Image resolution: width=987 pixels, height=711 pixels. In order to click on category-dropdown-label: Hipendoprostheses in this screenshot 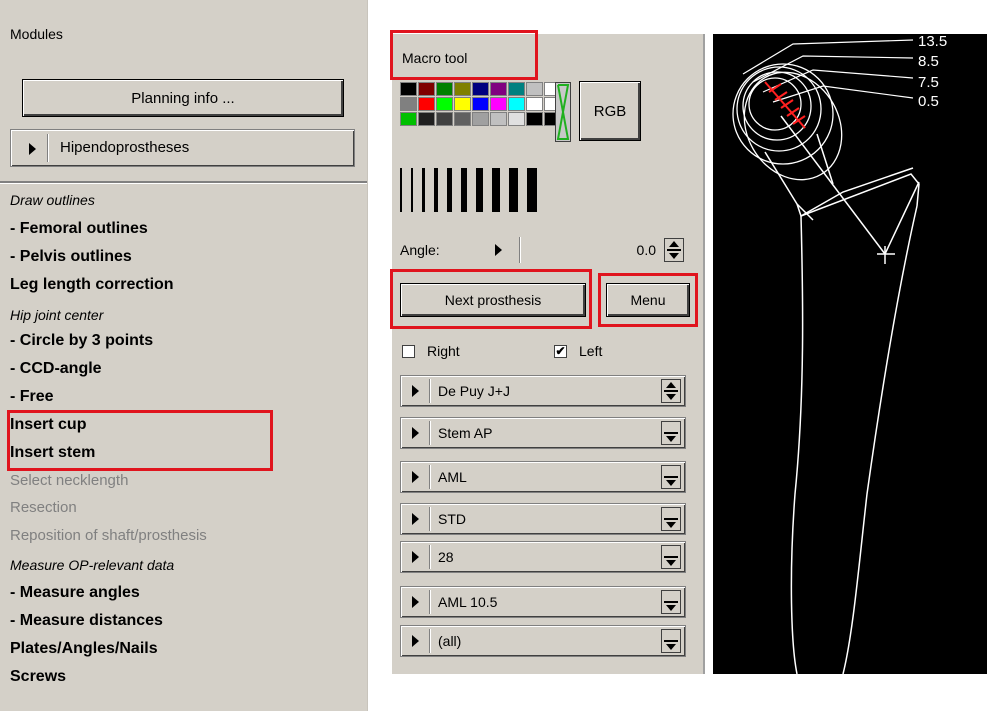, I will do `click(125, 147)`.